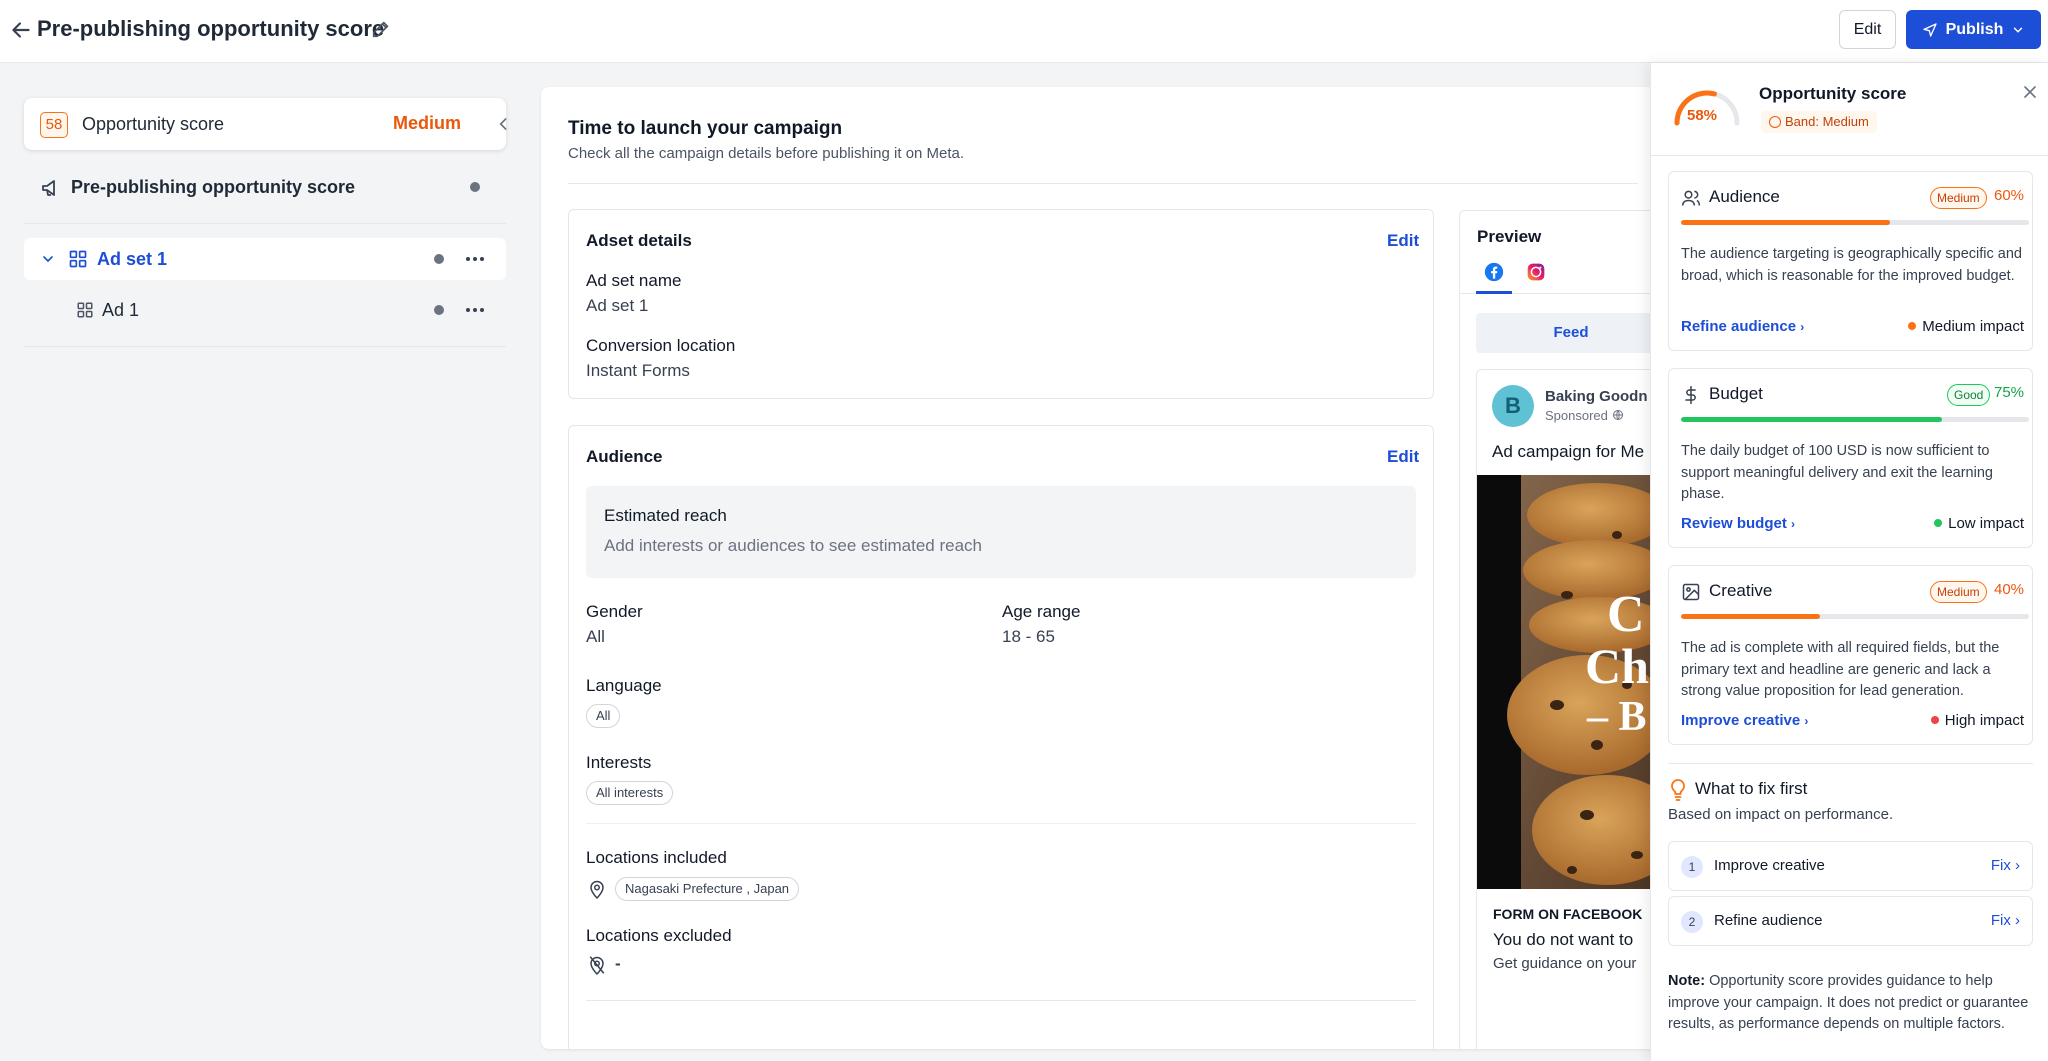 The height and width of the screenshot is (1061, 2048). I want to click on impact-label: Medium impact, so click(1966, 326).